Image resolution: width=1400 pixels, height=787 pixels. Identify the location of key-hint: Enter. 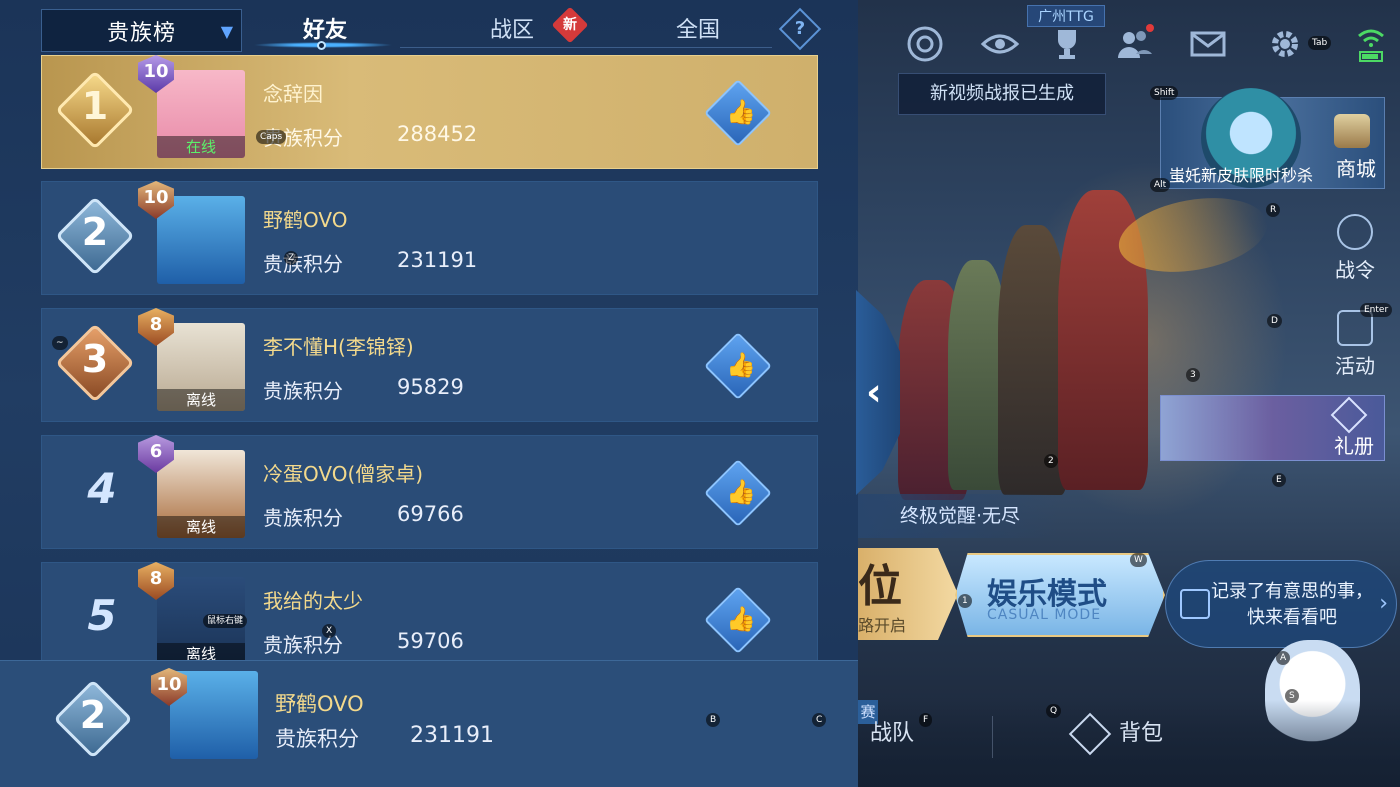
(1376, 310).